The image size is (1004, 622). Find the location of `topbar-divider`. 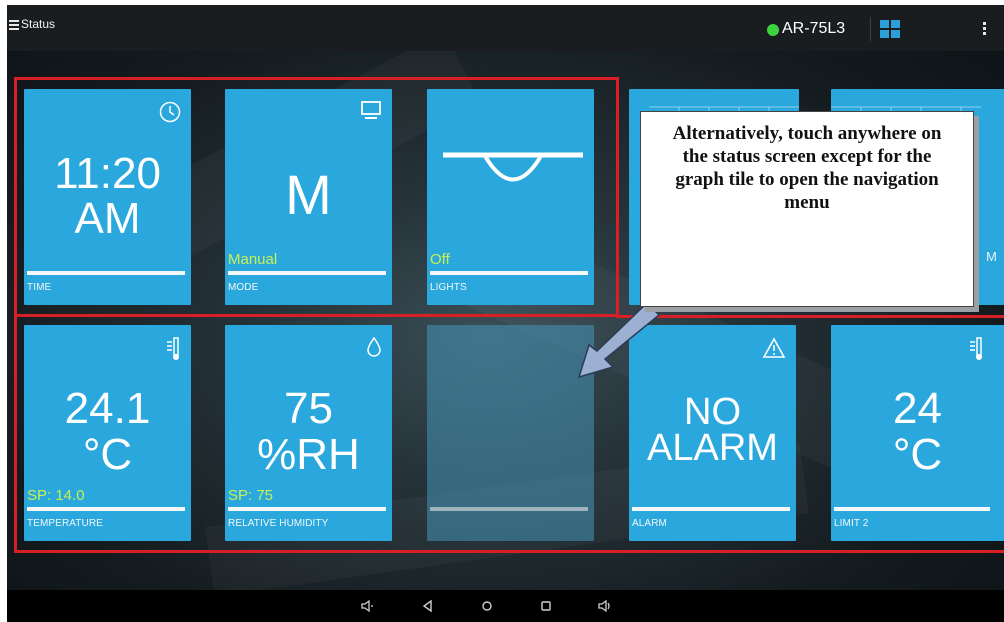

topbar-divider is located at coordinates (870, 29).